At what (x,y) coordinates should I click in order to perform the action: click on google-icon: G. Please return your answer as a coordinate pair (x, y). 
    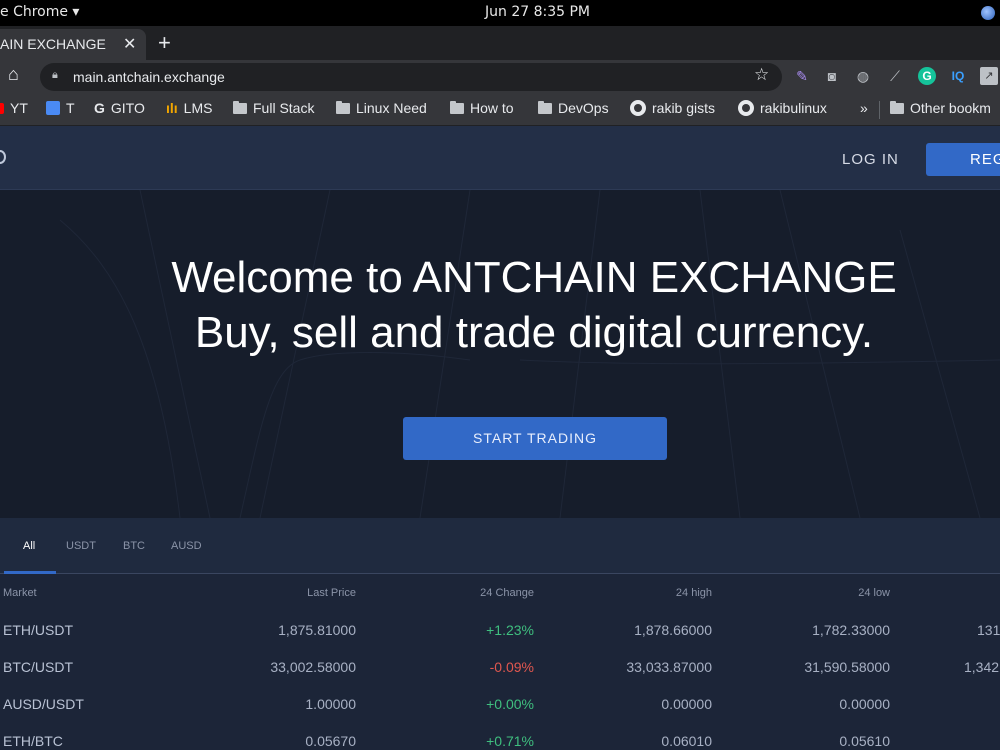
    Looking at the image, I should click on (99, 108).